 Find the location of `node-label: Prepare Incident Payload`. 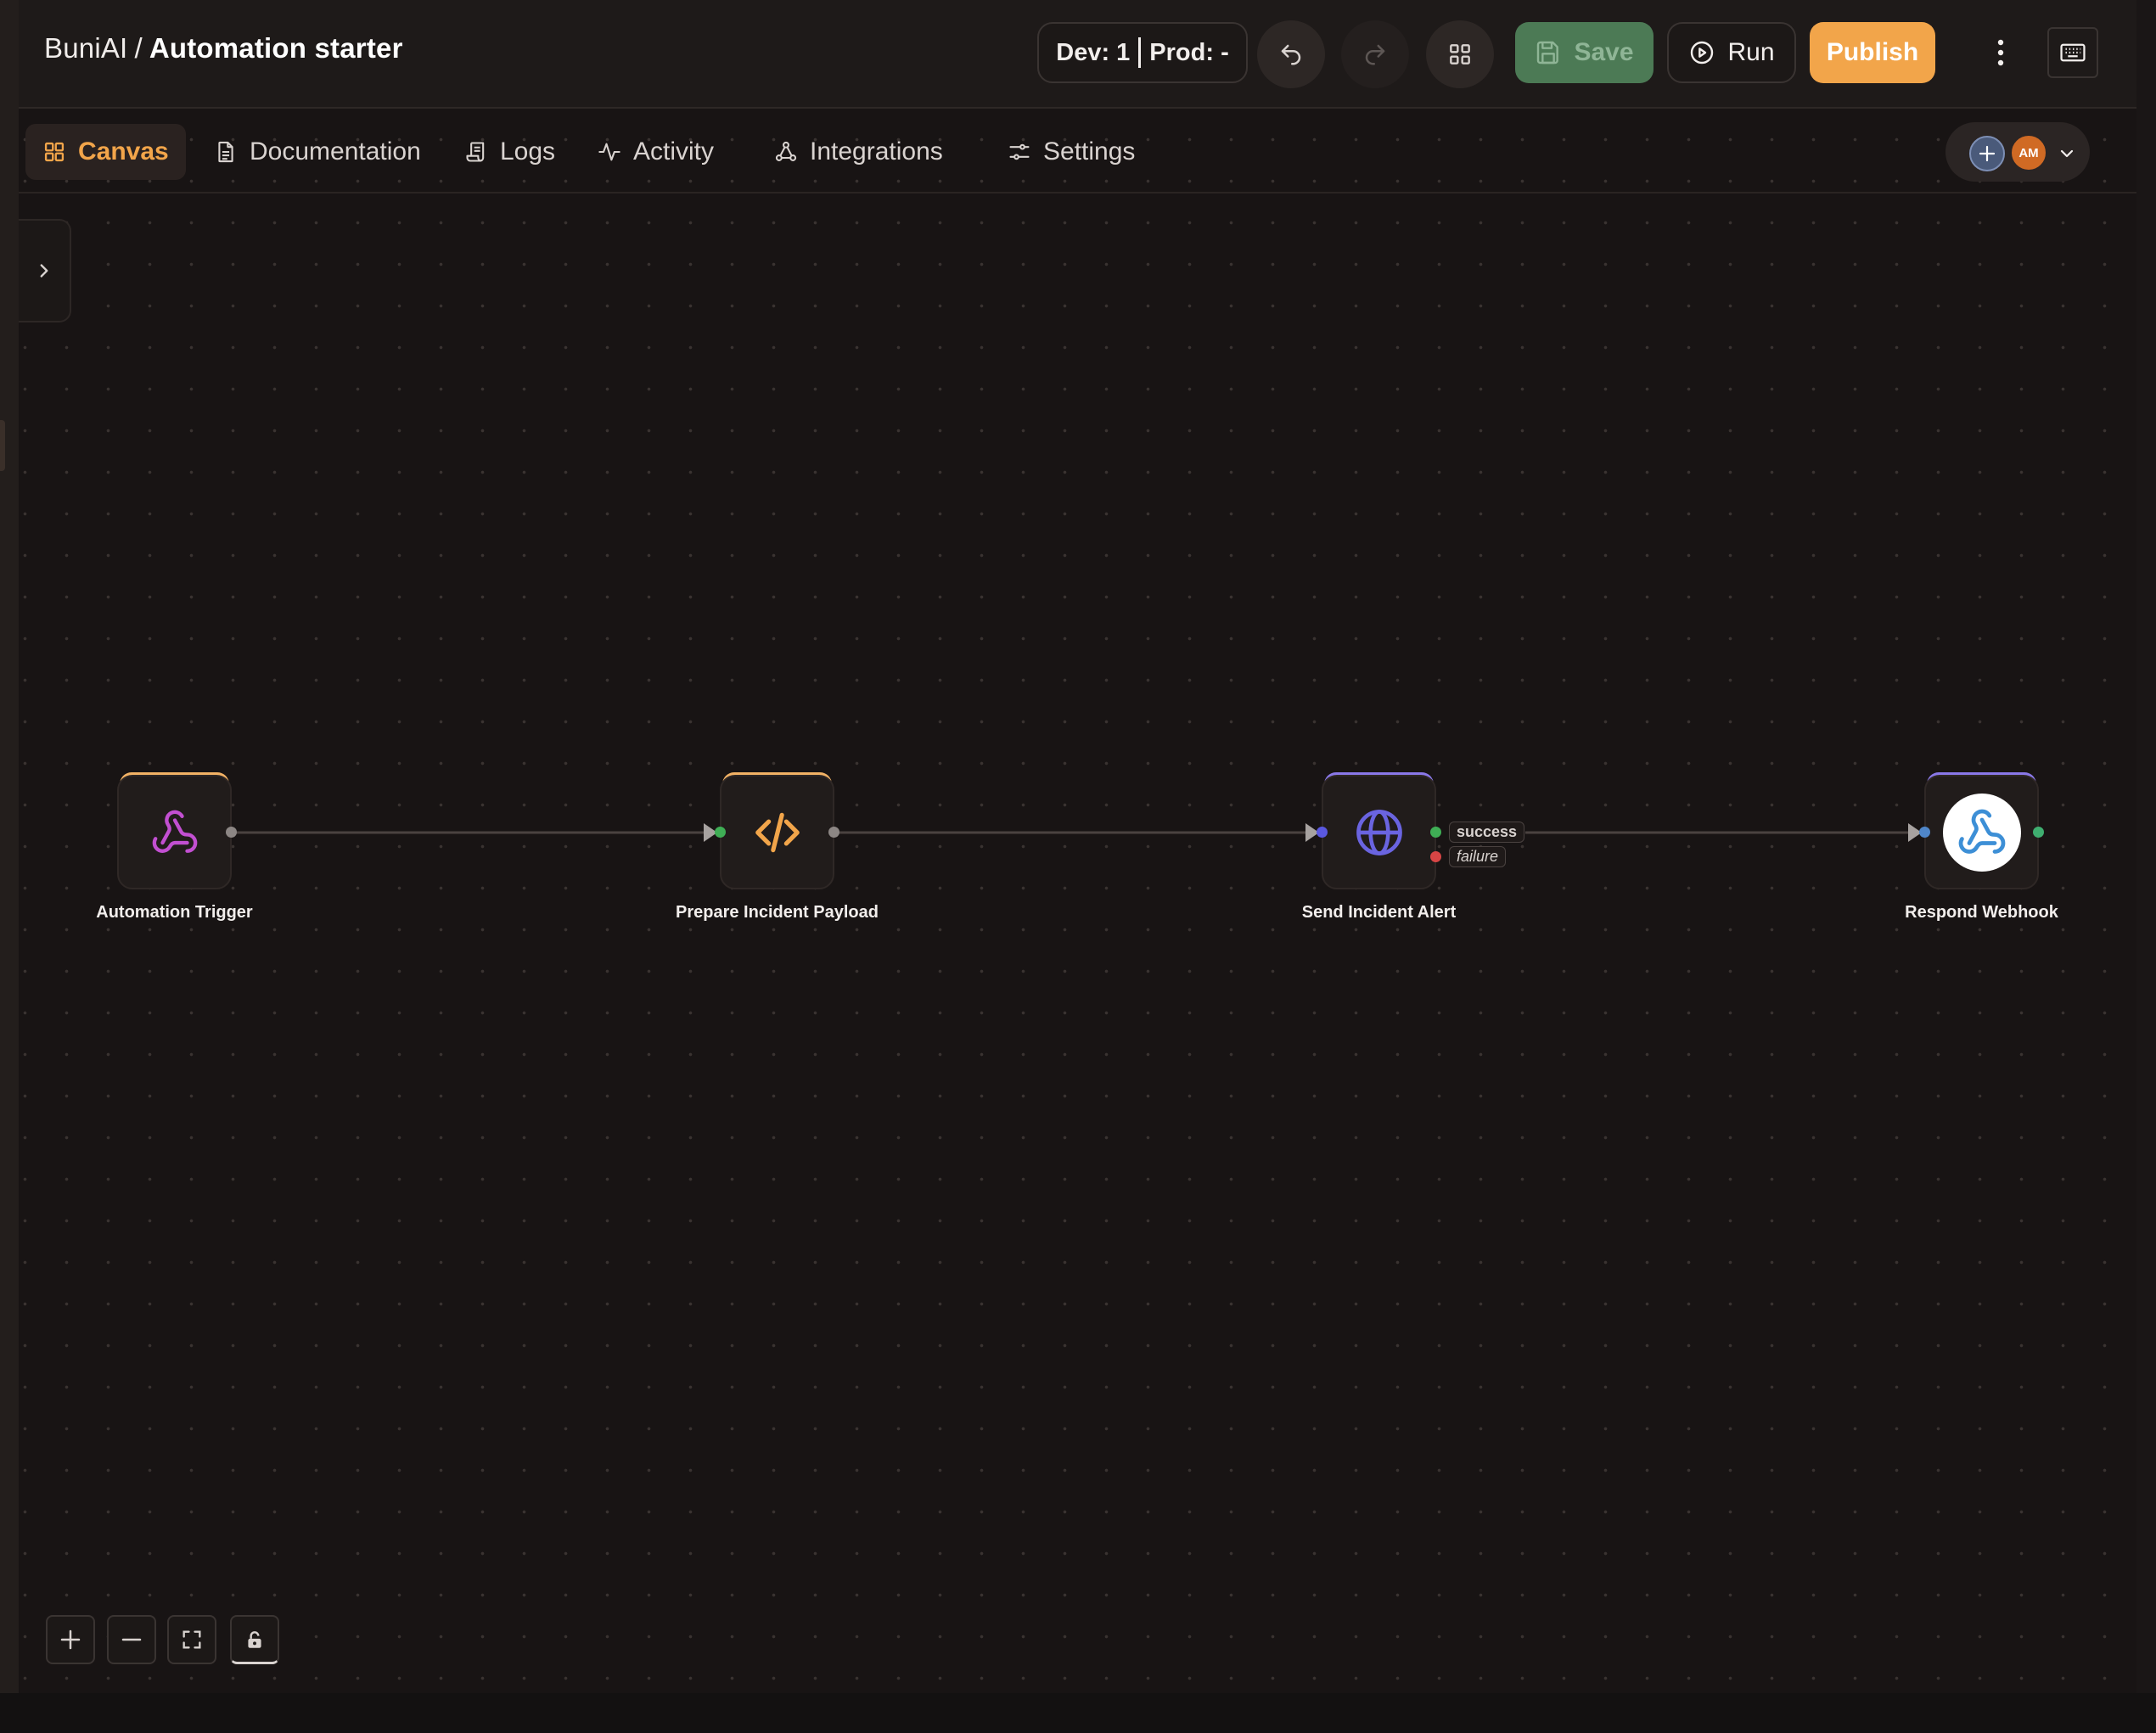

node-label: Prepare Incident Payload is located at coordinates (777, 913).